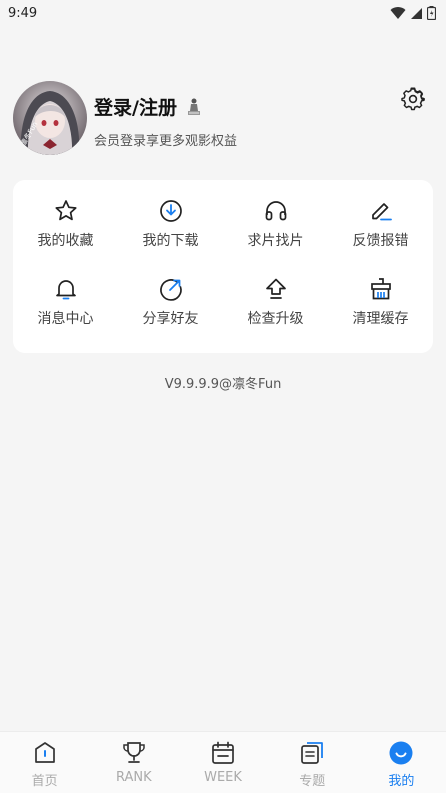  I want to click on profile-subtitle: 会员登录享更多观影权益, so click(166, 141).